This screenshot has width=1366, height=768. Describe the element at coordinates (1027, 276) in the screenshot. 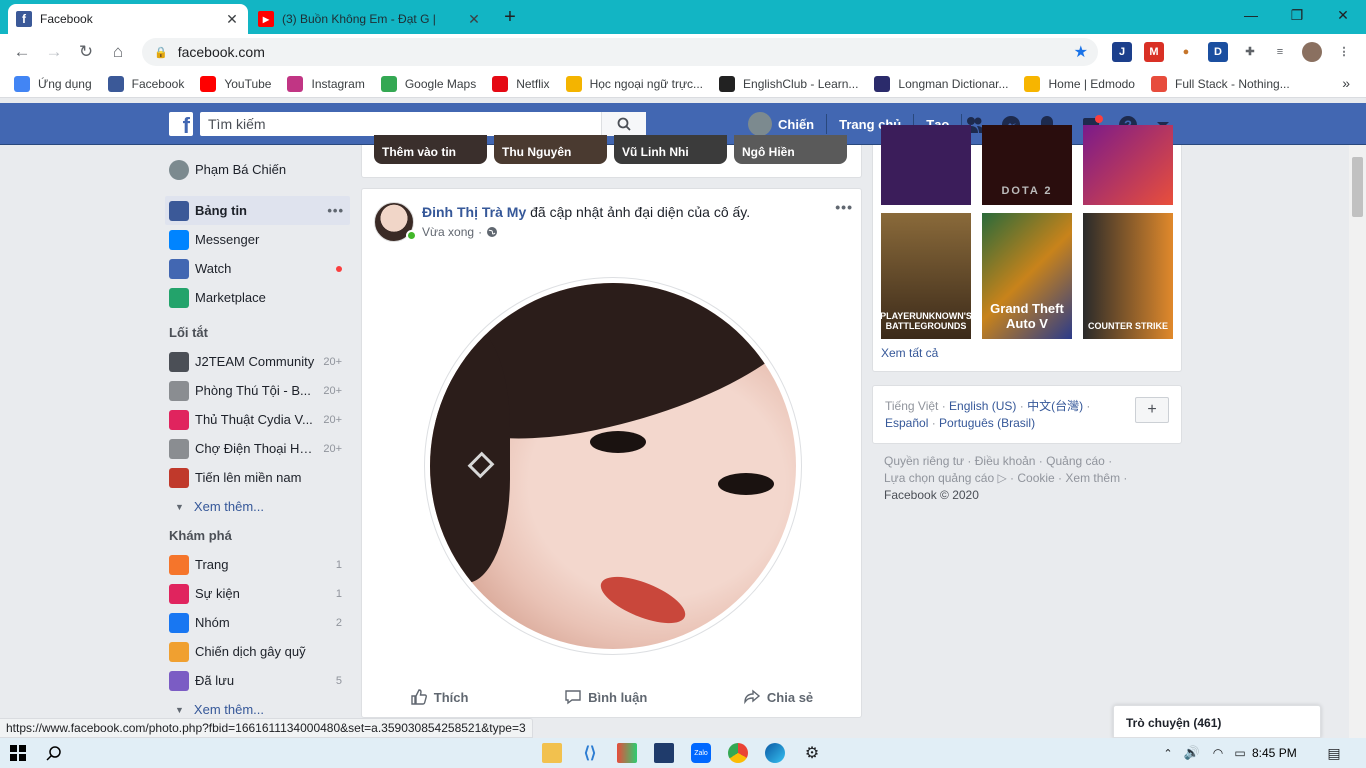

I see `game-tile-gta5: Grand Theft Auto V` at that location.